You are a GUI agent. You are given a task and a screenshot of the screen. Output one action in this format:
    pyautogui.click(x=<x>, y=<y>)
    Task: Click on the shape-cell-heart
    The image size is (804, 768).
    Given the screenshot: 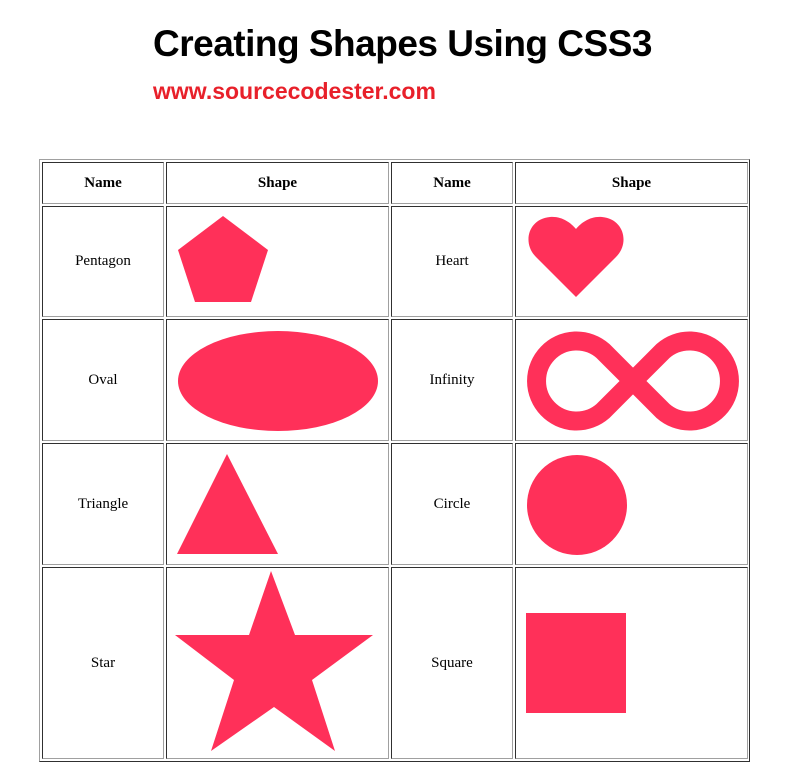 What is the action you would take?
    pyautogui.click(x=631, y=261)
    